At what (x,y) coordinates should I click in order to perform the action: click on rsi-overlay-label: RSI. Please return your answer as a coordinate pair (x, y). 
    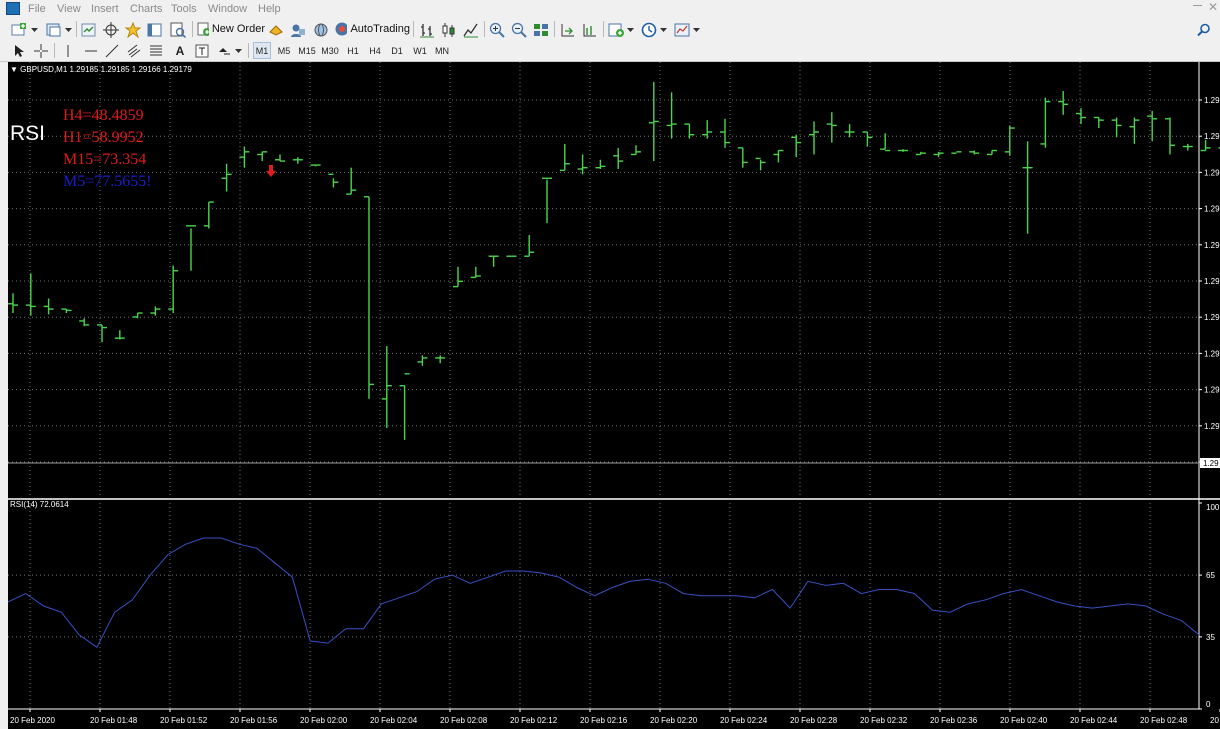
    Looking at the image, I should click on (28, 133).